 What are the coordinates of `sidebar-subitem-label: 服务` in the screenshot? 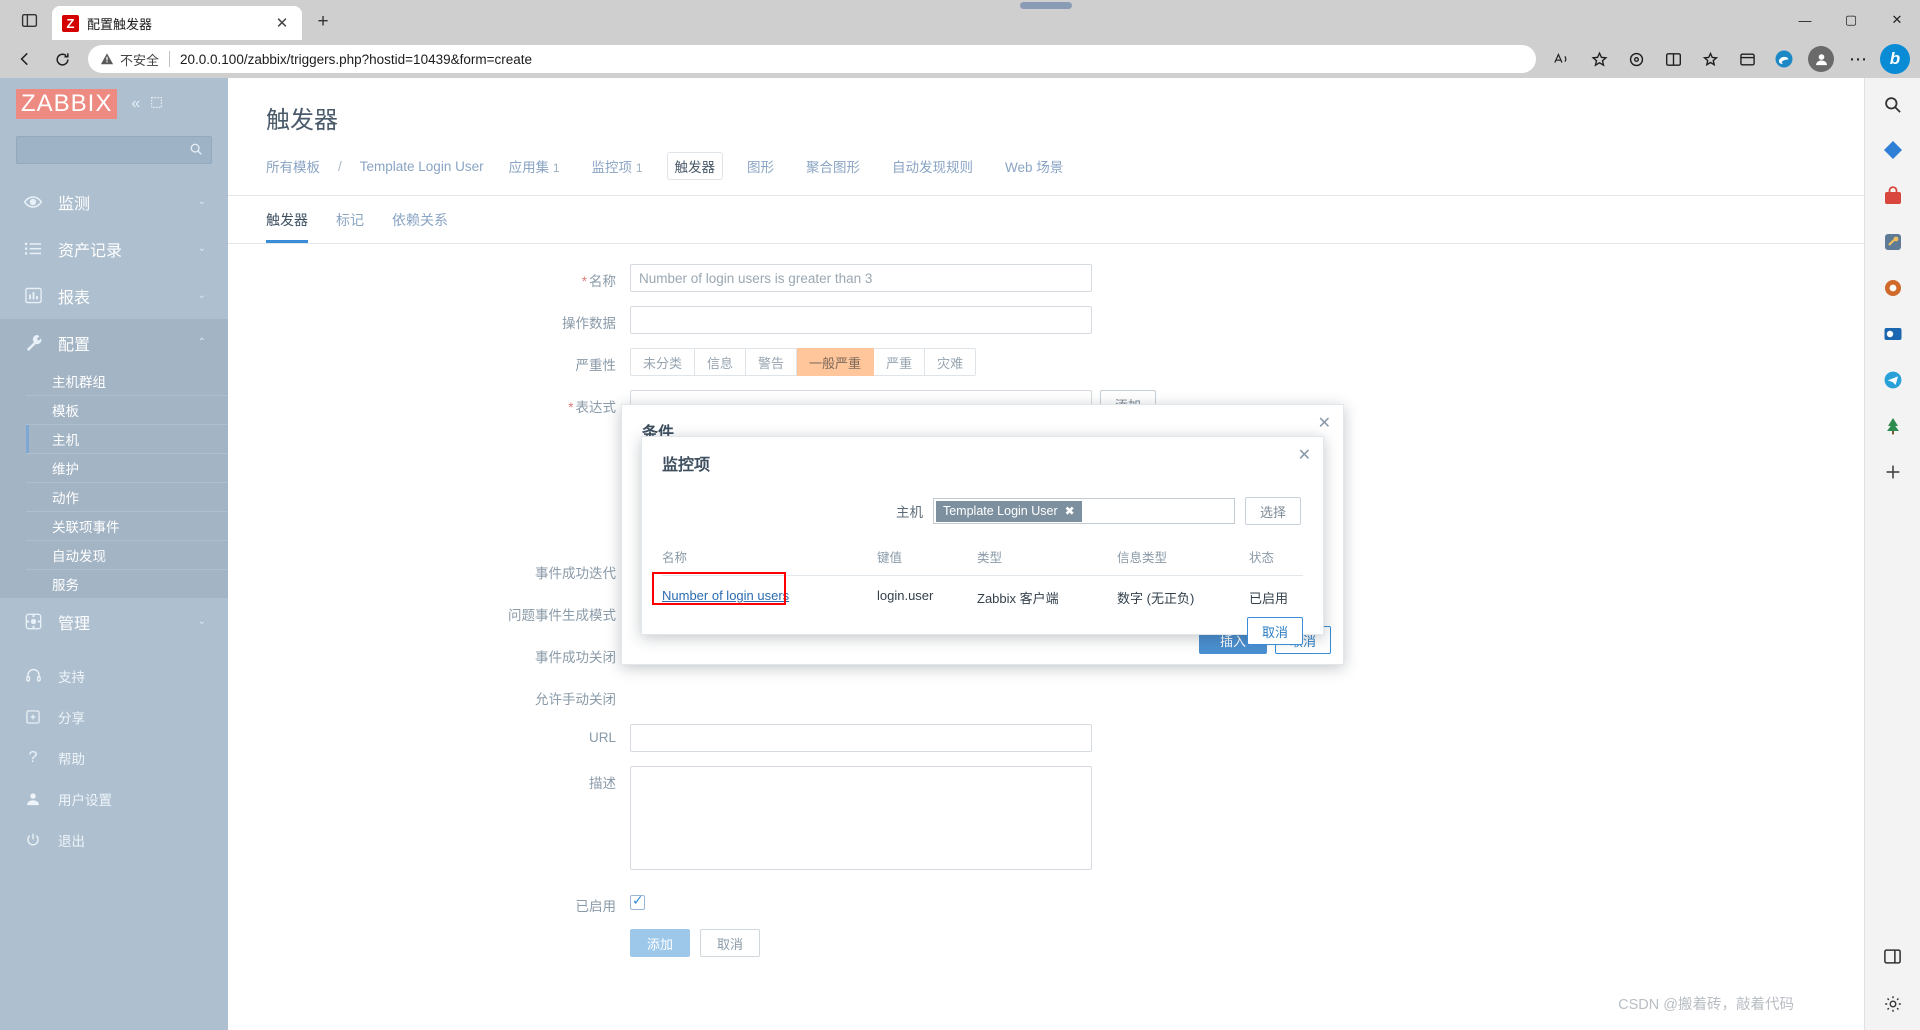 It's located at (65, 585).